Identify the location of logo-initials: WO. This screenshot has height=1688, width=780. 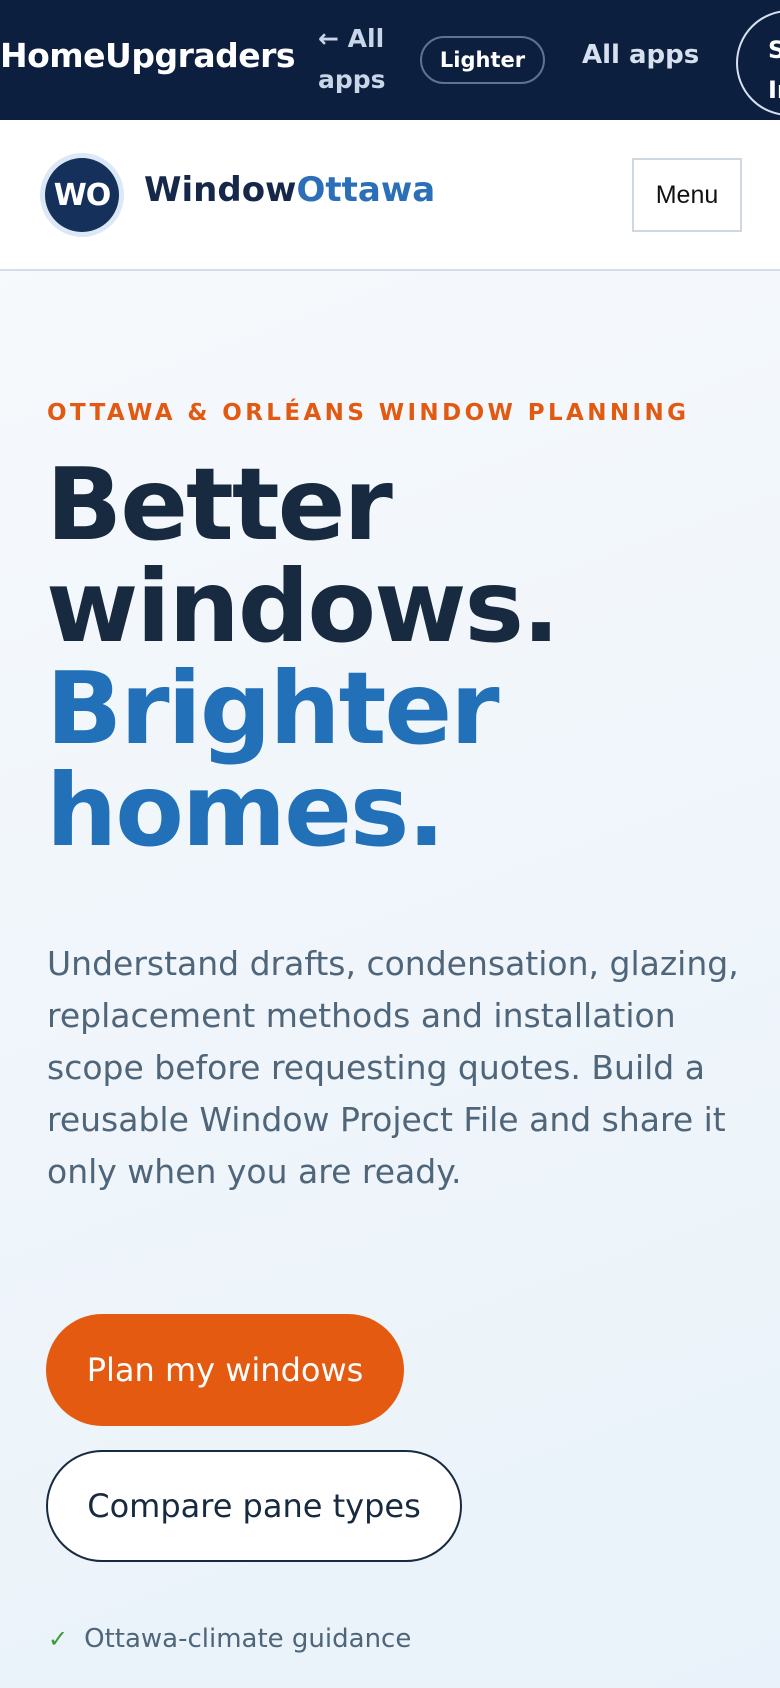
(82, 195).